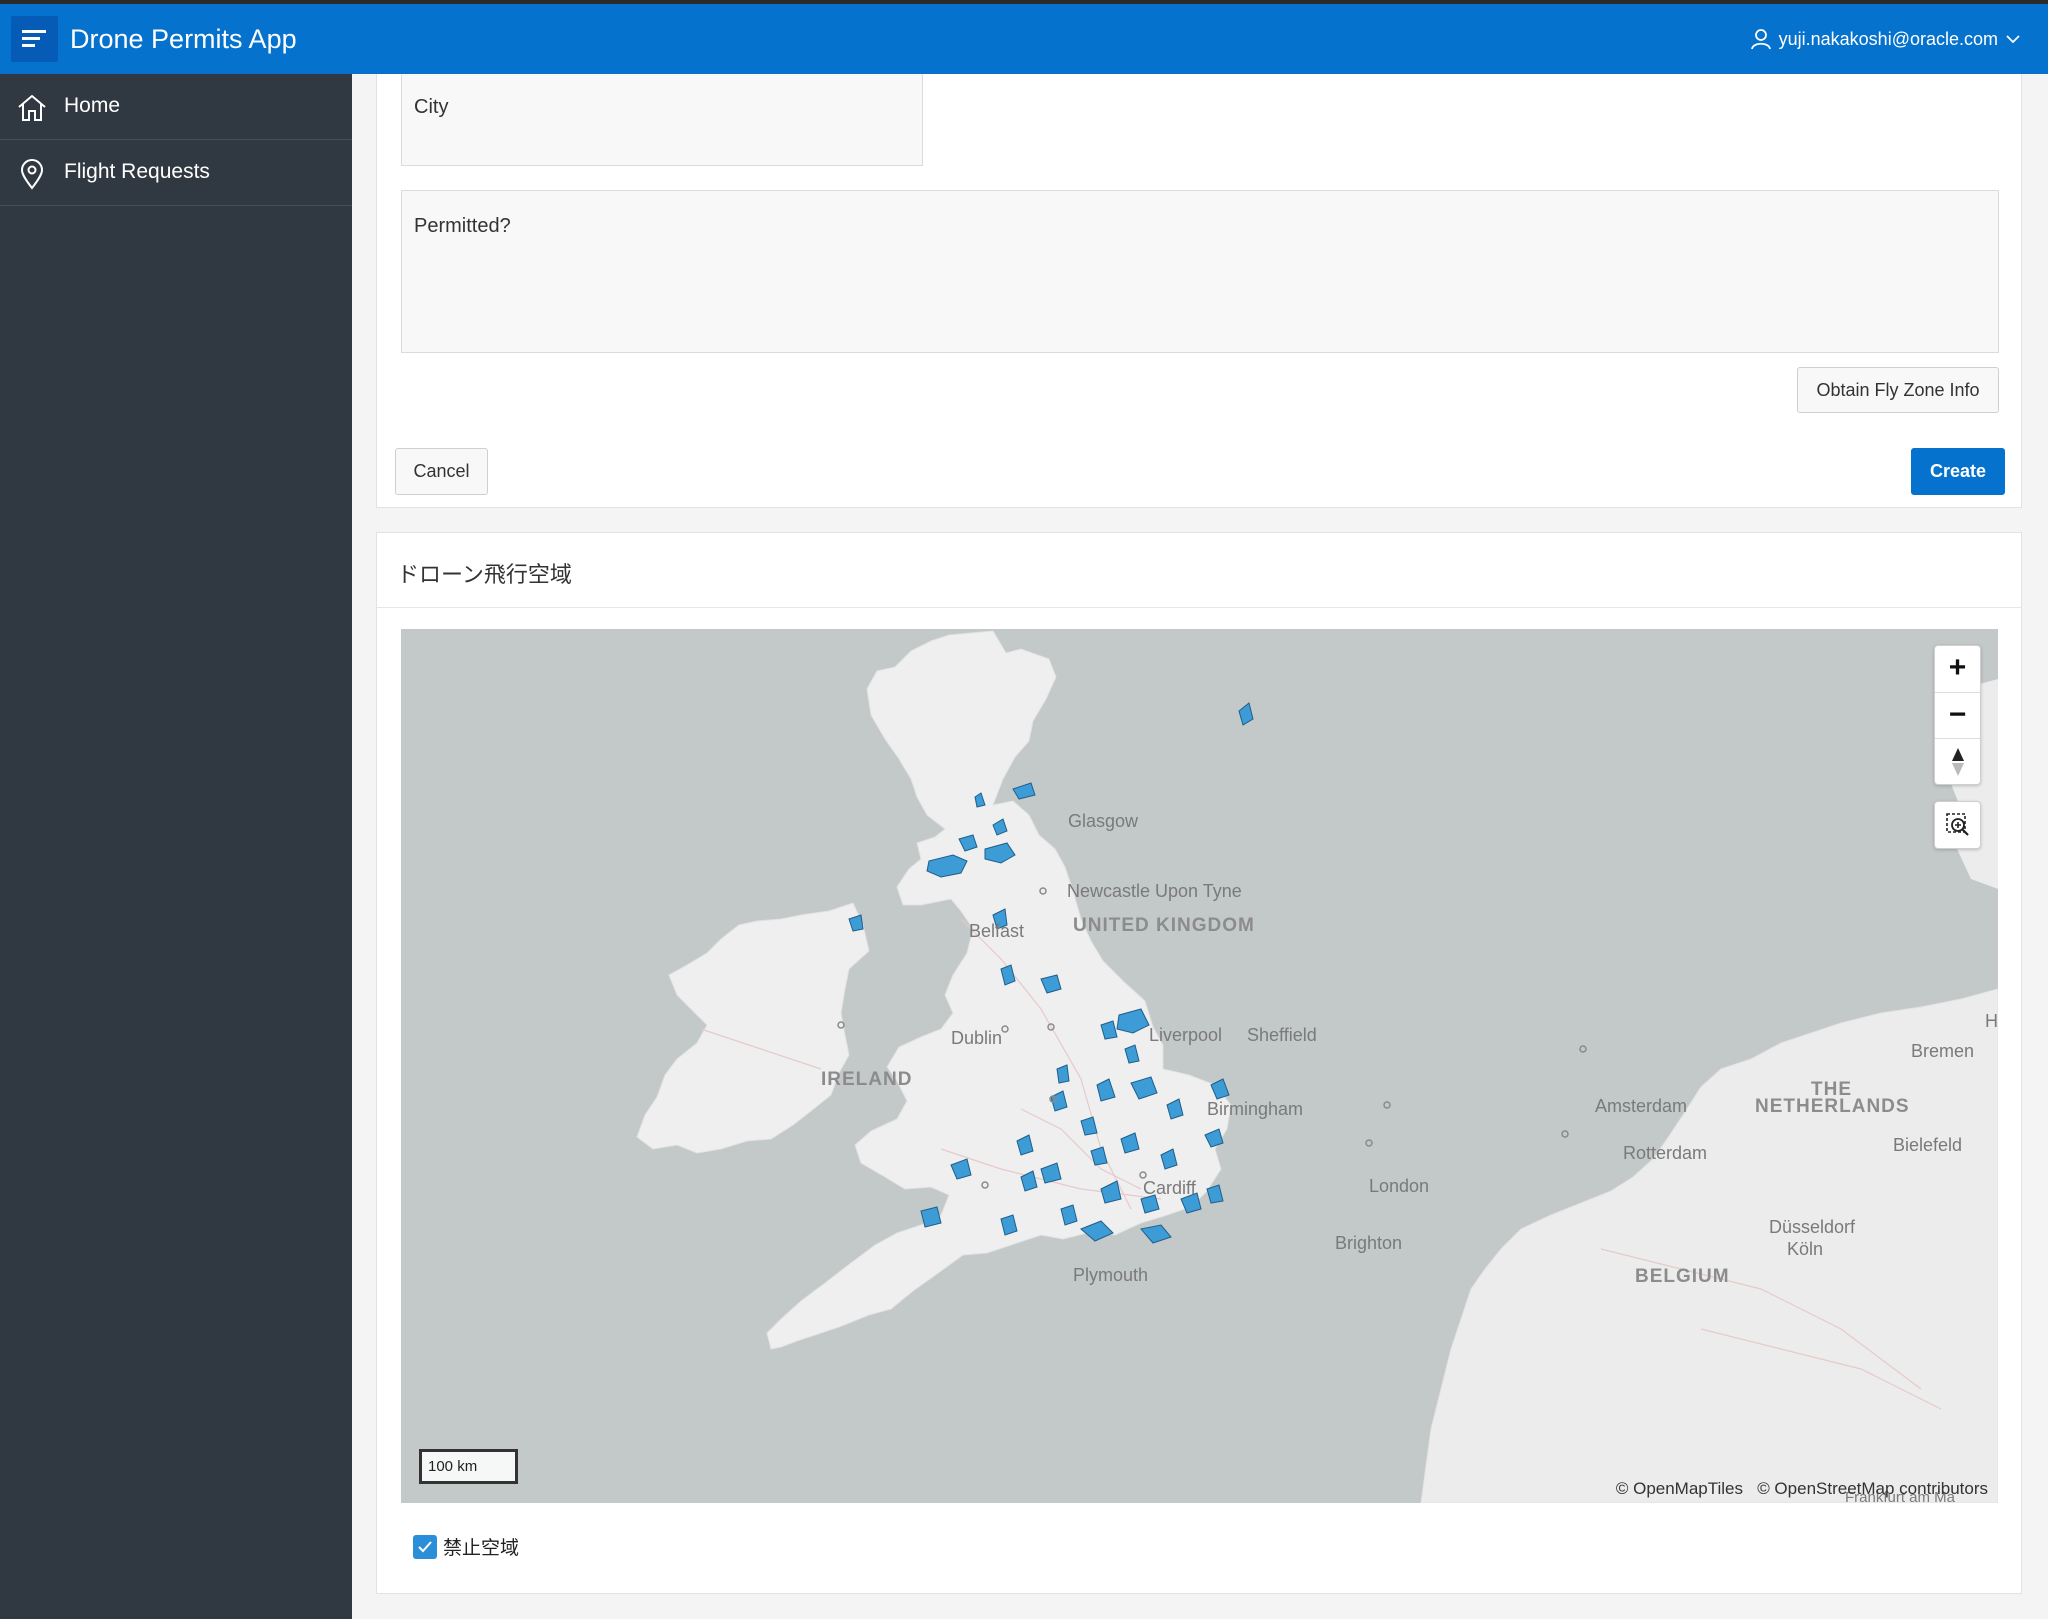  I want to click on create-button: Create, so click(1958, 471).